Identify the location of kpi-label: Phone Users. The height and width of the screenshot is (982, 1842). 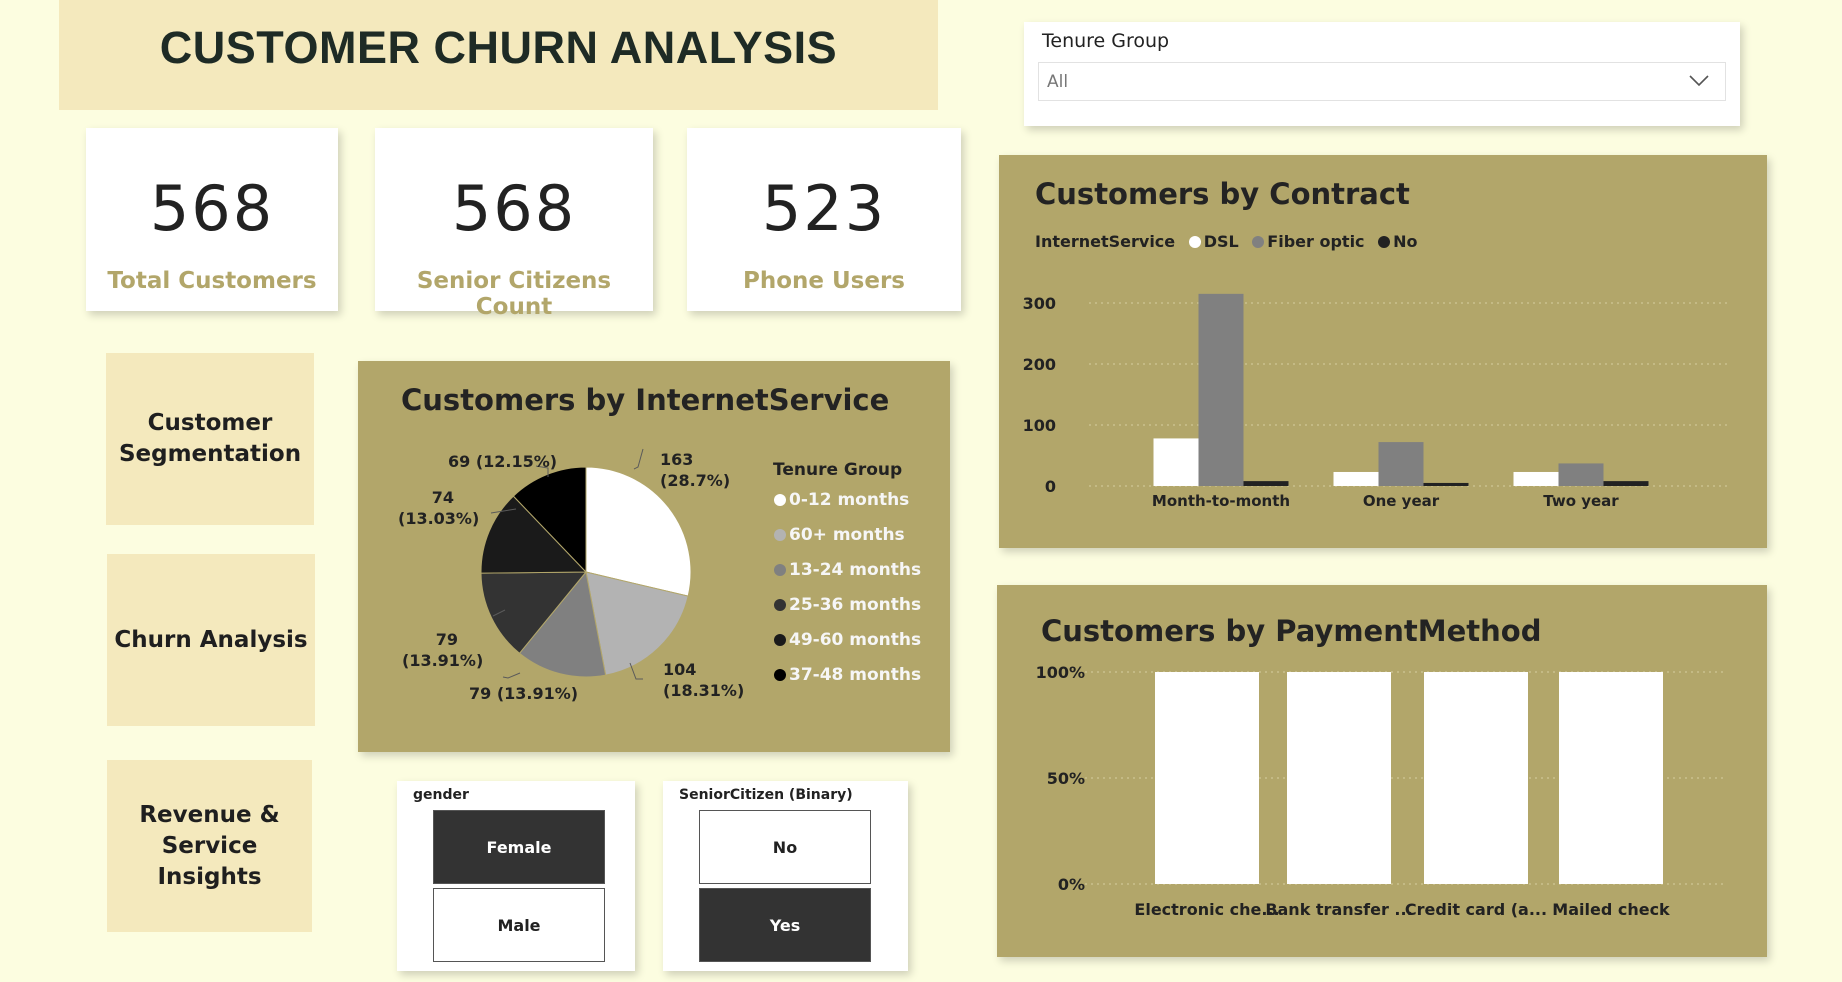
(823, 281).